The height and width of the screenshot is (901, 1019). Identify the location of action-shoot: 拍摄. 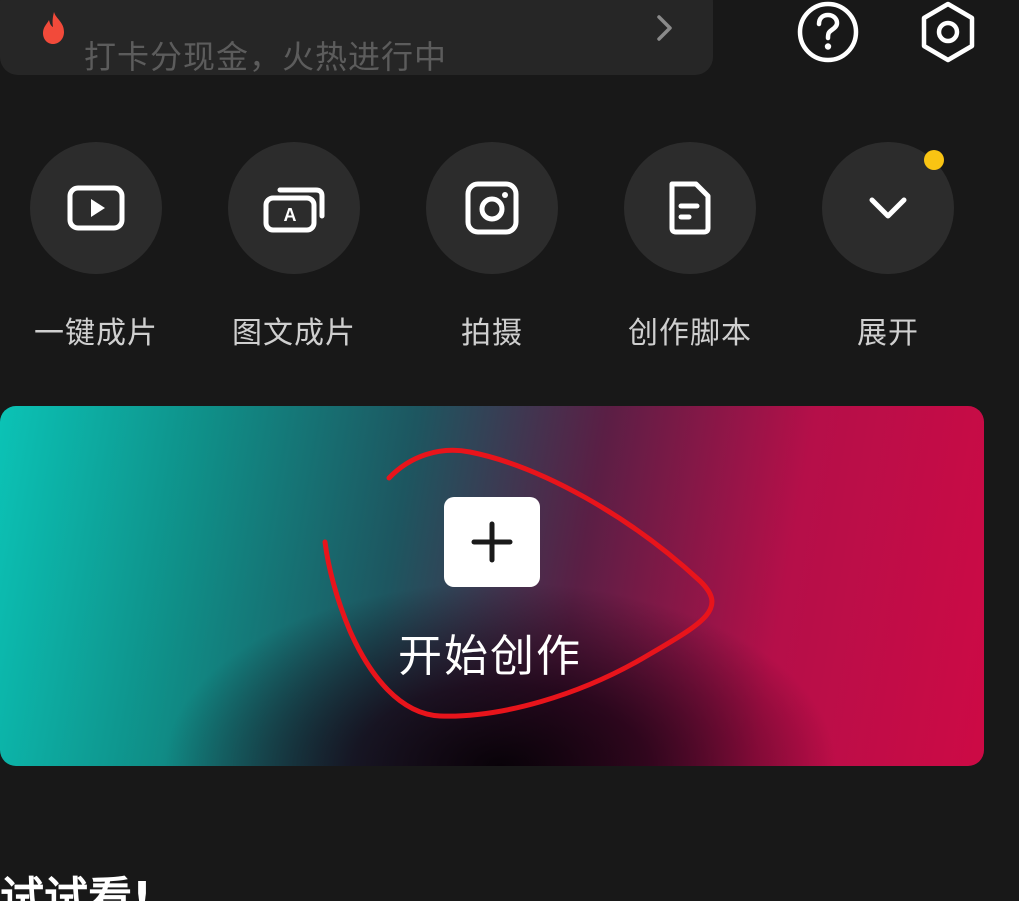
(492, 247).